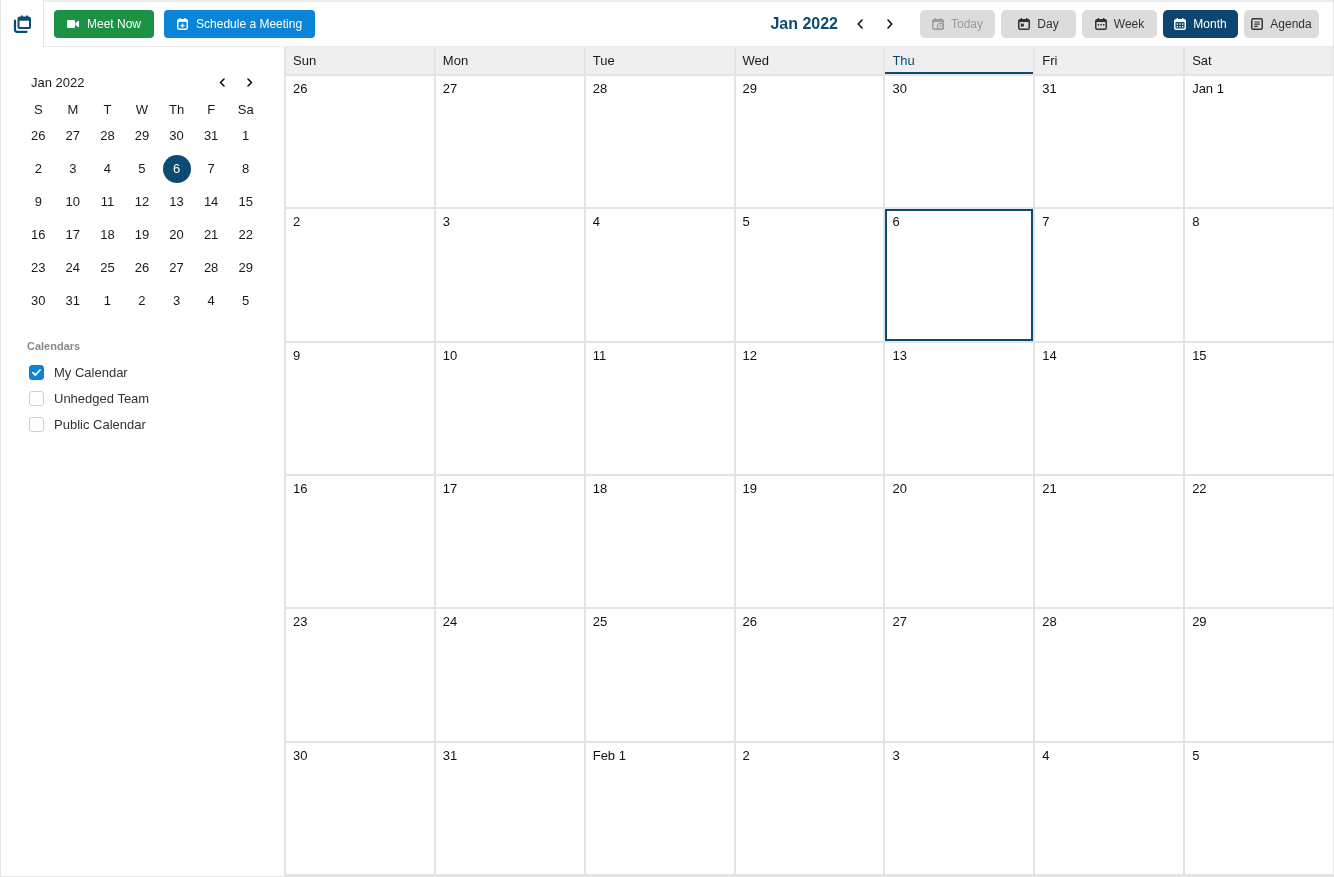 This screenshot has width=1334, height=877. What do you see at coordinates (107, 267) in the screenshot?
I see `calendar-day: 25` at bounding box center [107, 267].